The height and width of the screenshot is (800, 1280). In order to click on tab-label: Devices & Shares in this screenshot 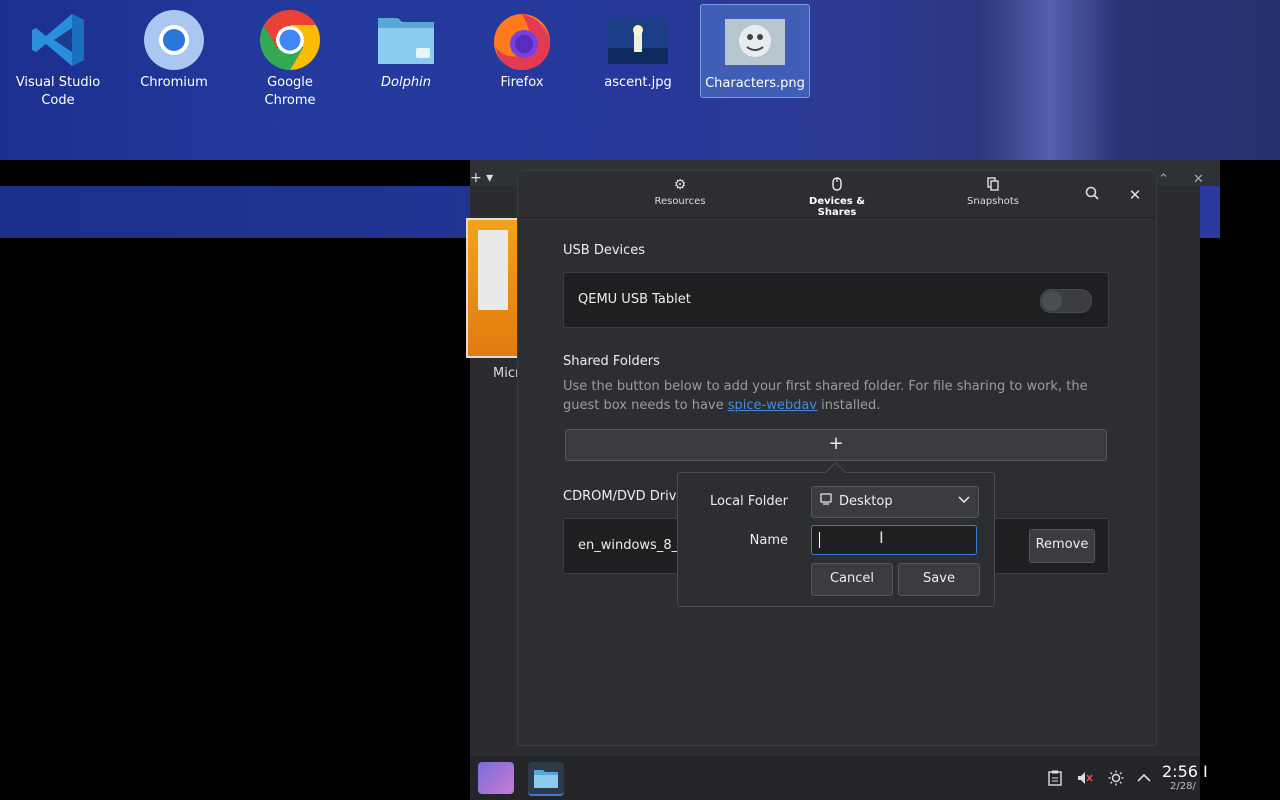, I will do `click(837, 207)`.